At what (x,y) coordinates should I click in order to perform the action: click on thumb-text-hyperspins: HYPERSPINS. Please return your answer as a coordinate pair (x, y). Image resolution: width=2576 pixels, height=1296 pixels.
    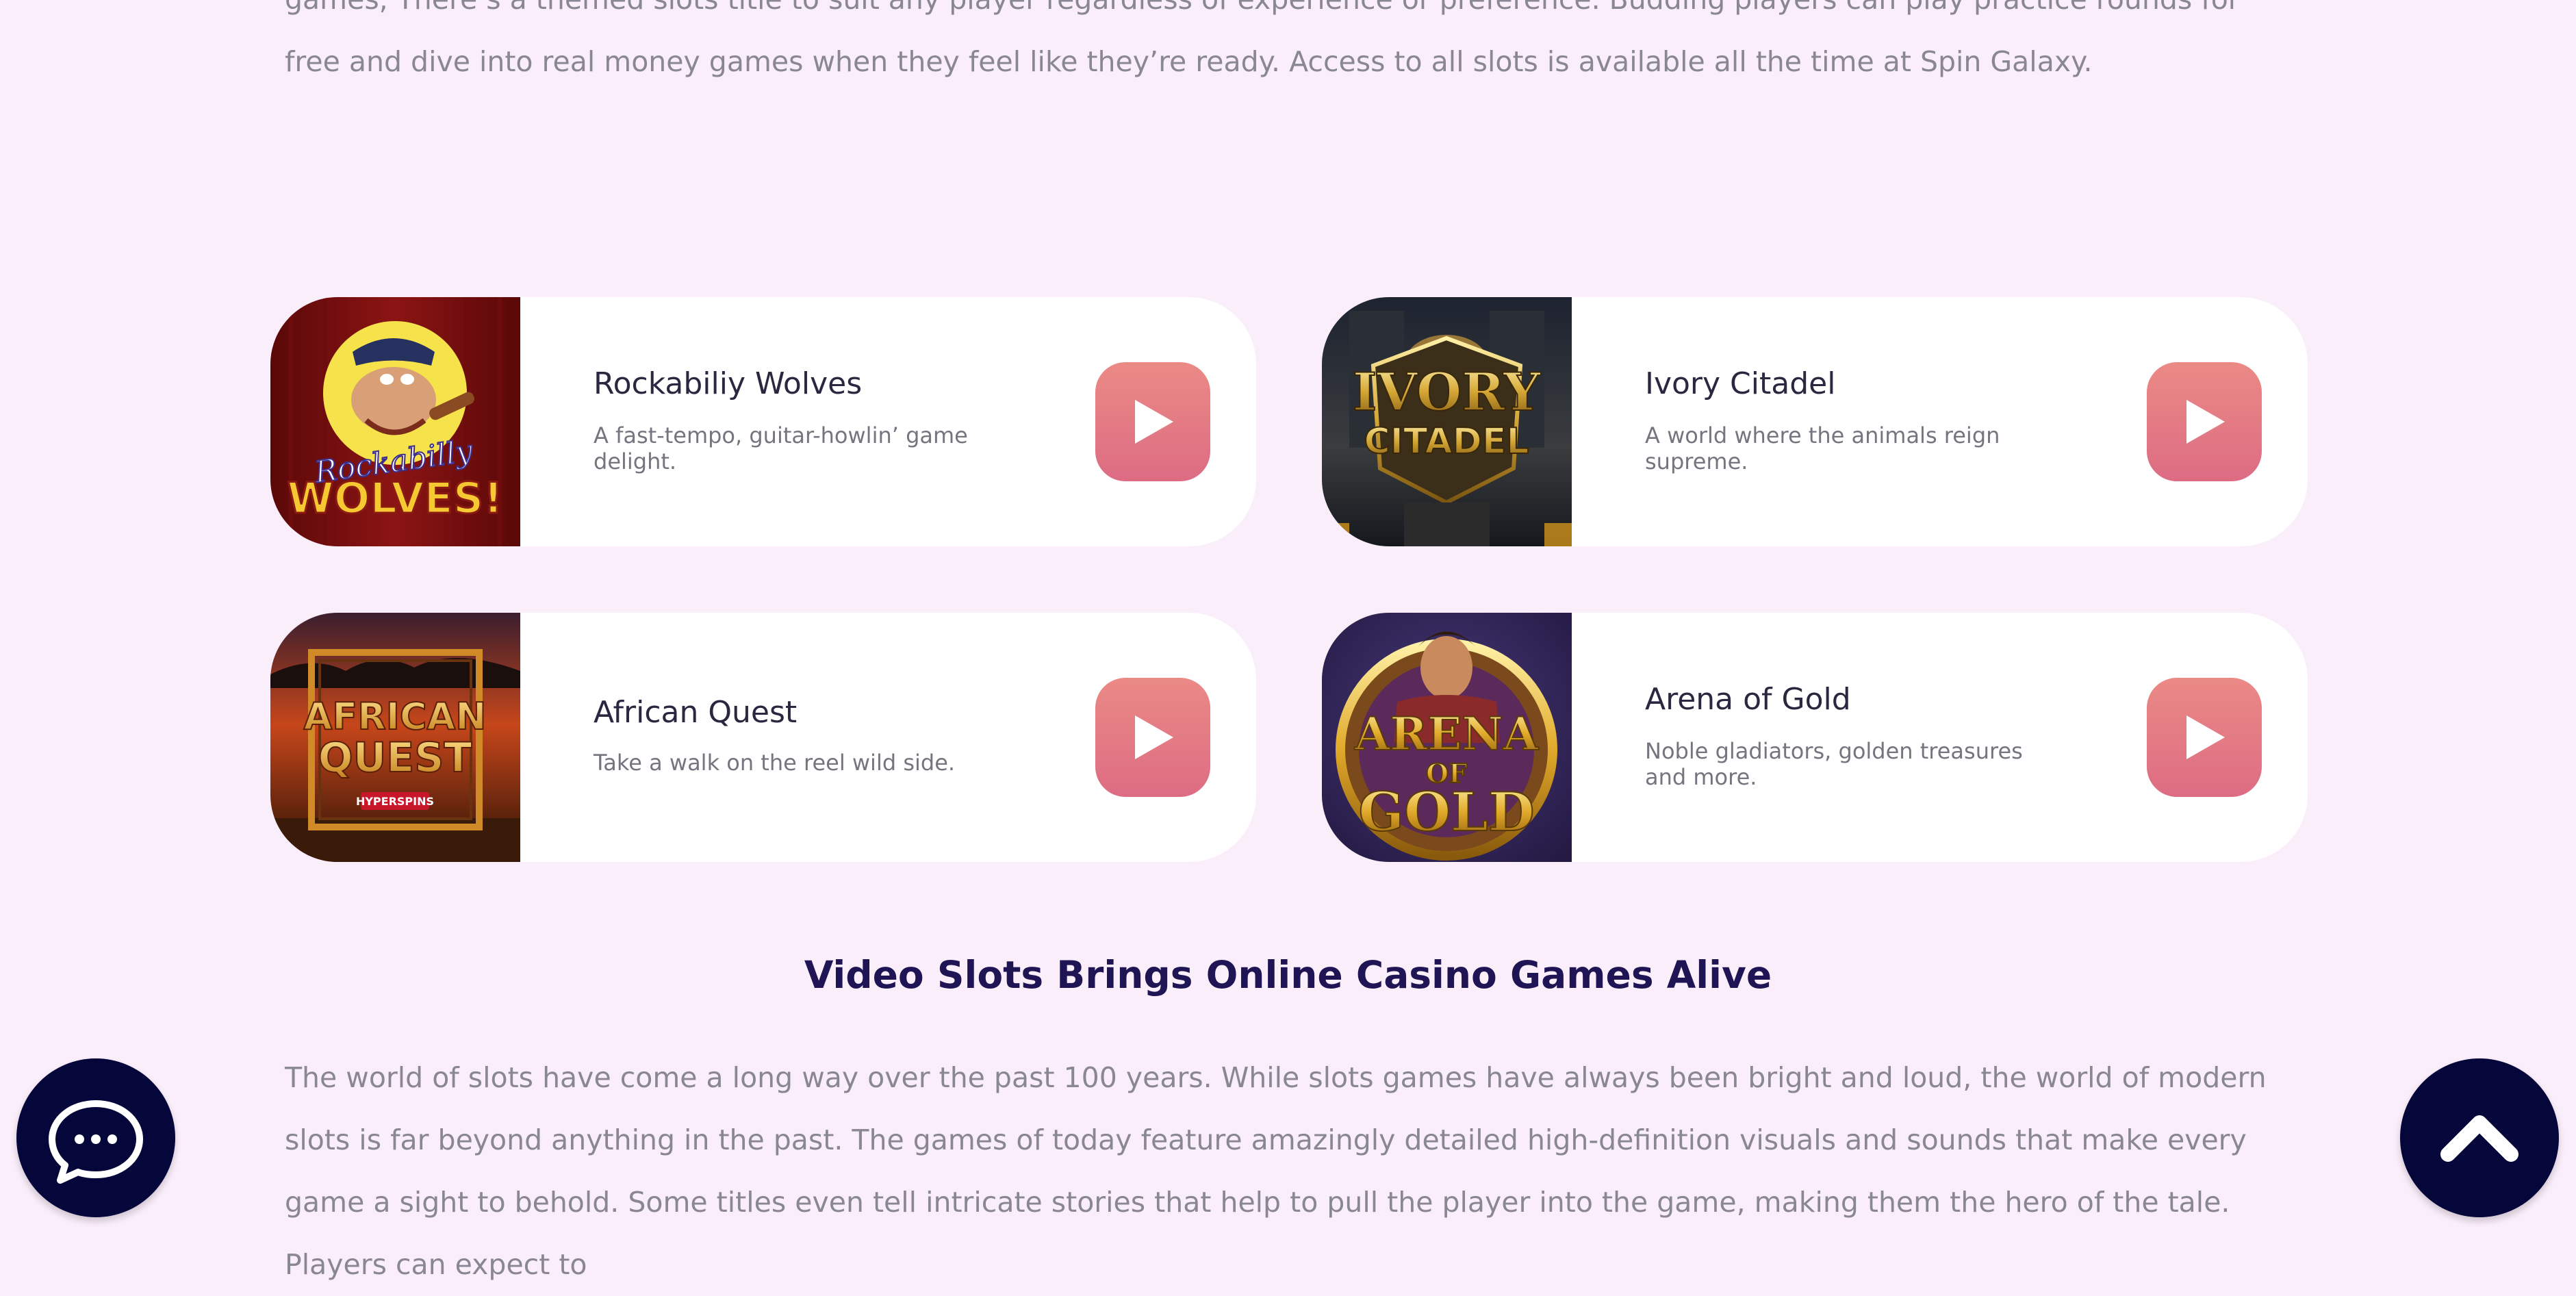
    Looking at the image, I should click on (395, 801).